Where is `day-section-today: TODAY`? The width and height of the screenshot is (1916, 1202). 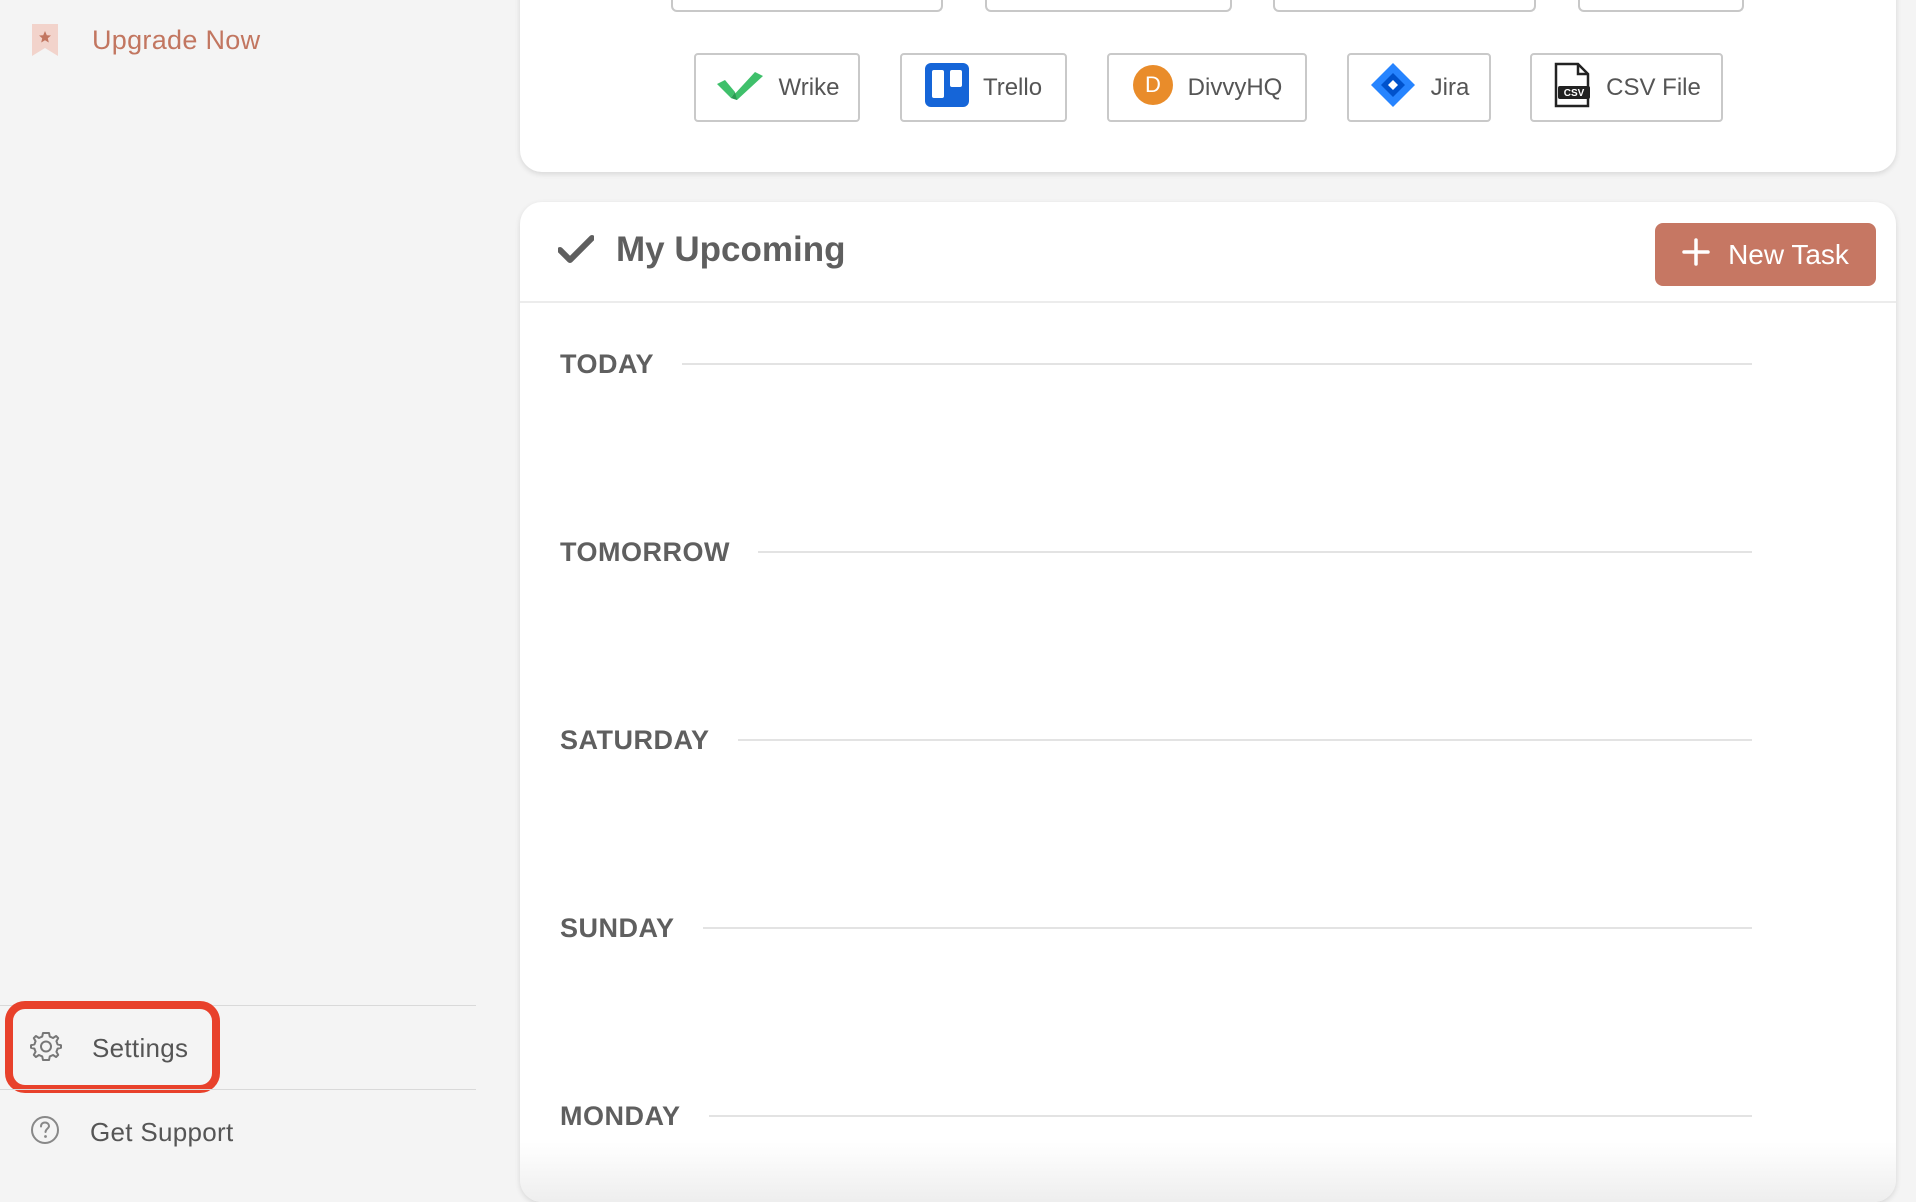
day-section-today: TODAY is located at coordinates (1156, 364).